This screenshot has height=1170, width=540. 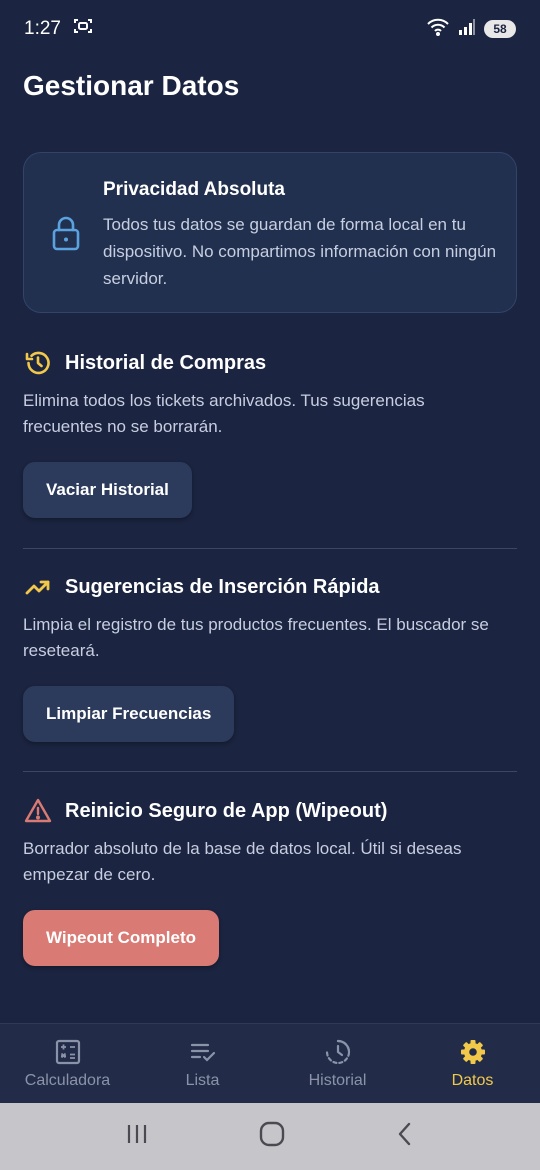 I want to click on section-title: Historial de Compras, so click(x=166, y=362).